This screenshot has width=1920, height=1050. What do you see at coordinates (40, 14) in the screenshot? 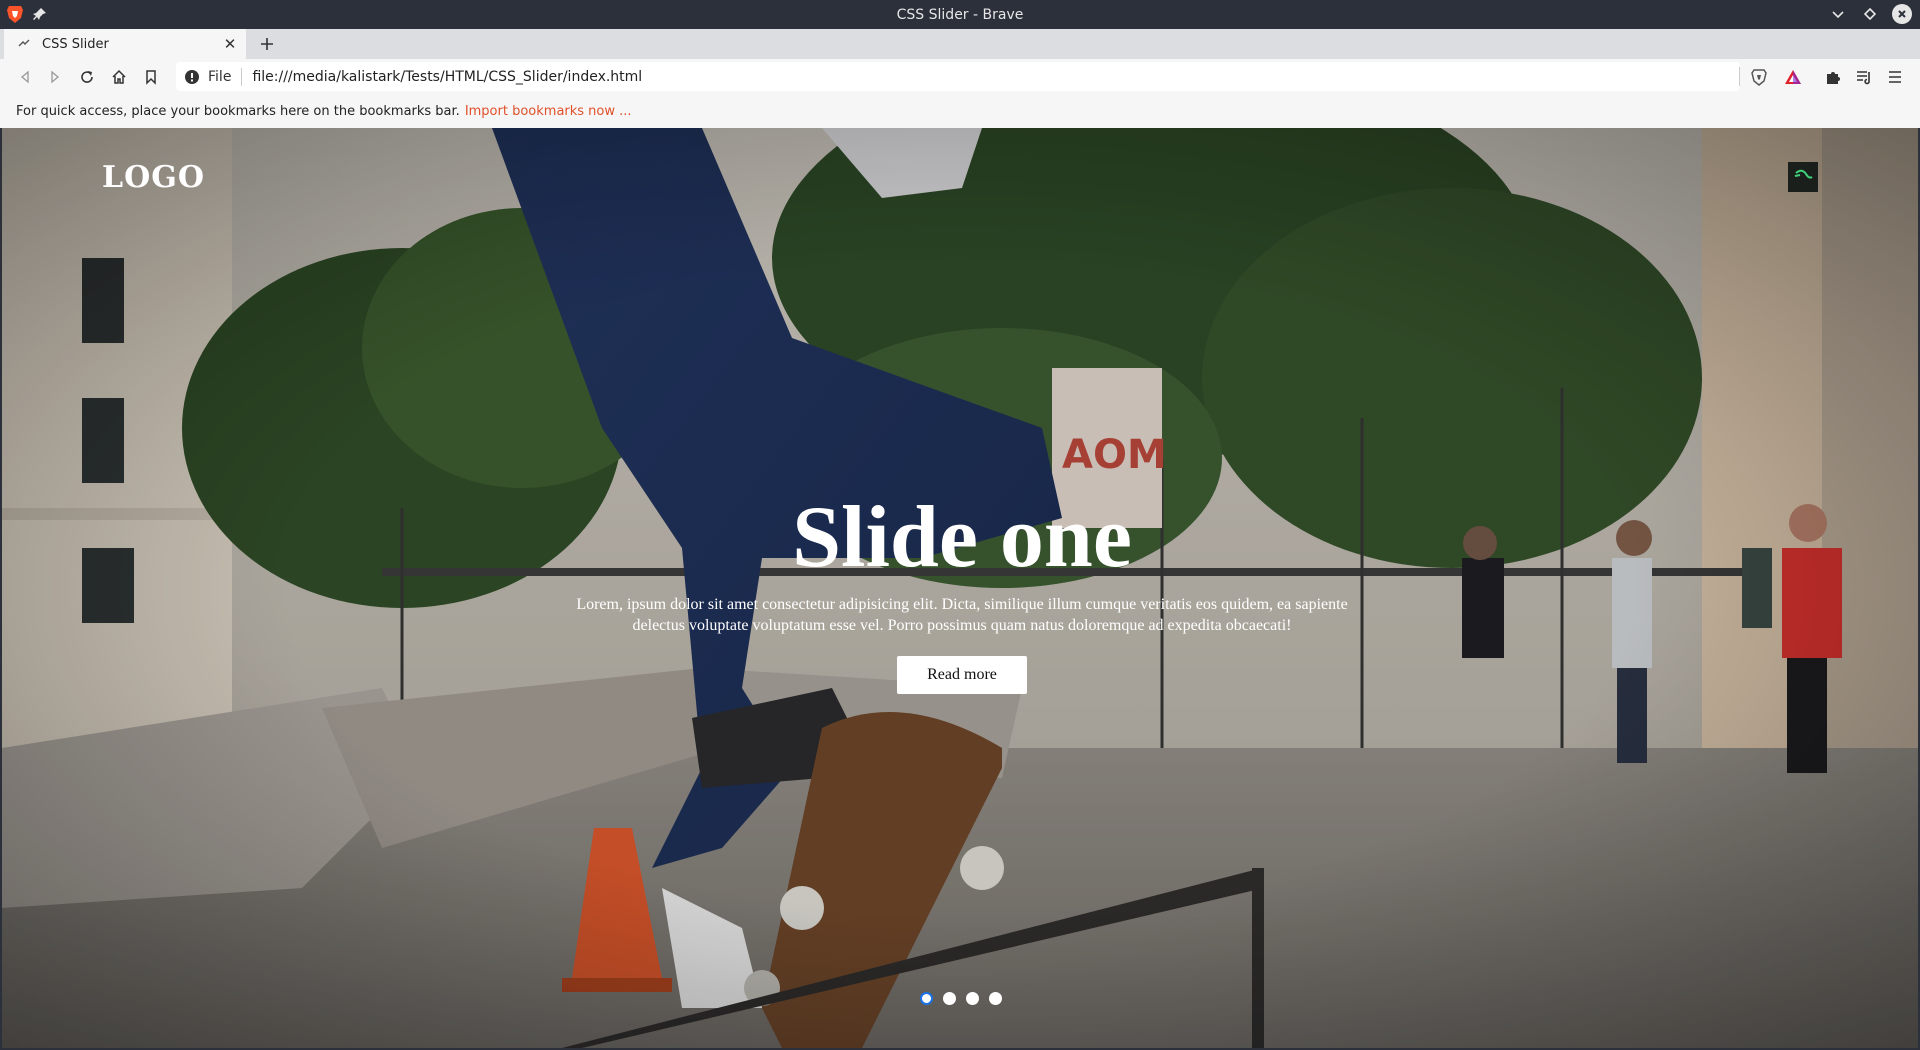
I see `pin-icon` at bounding box center [40, 14].